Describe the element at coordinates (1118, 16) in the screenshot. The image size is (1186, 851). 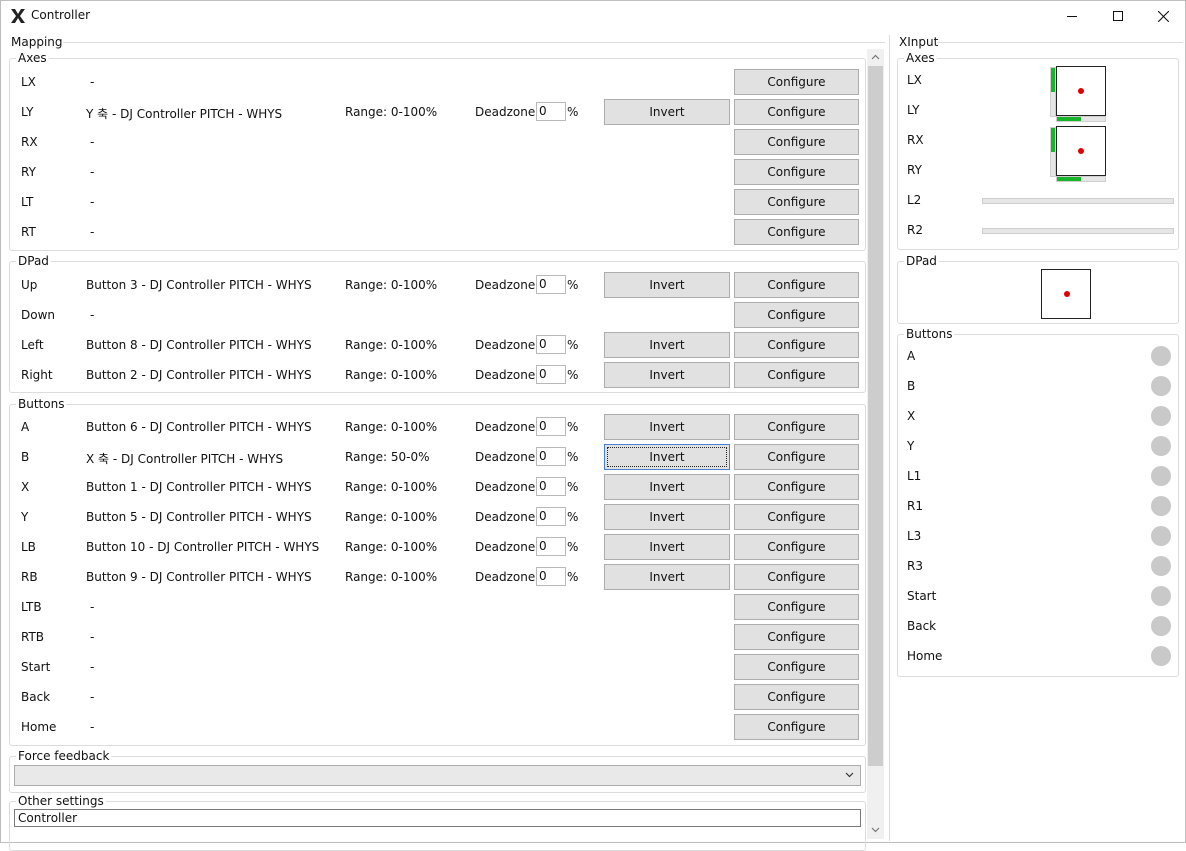
I see `maximize-button` at that location.